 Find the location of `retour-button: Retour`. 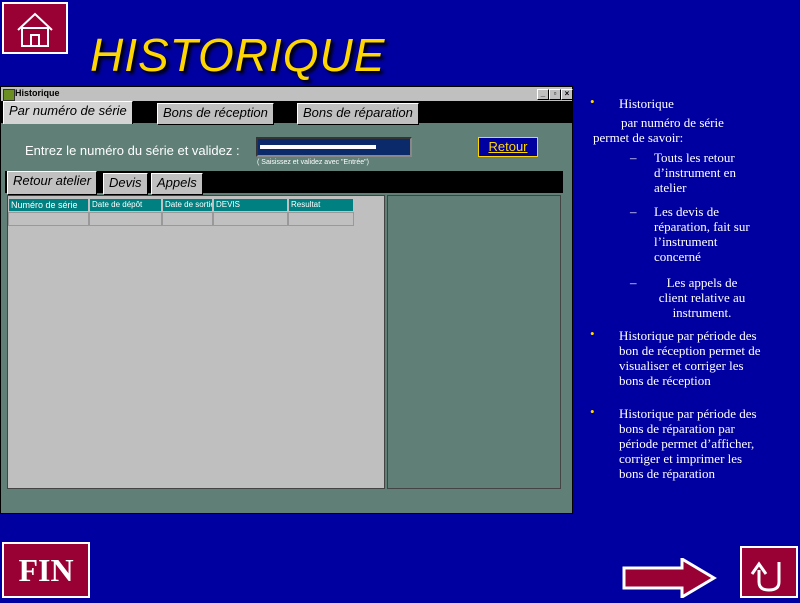

retour-button: Retour is located at coordinates (508, 147).